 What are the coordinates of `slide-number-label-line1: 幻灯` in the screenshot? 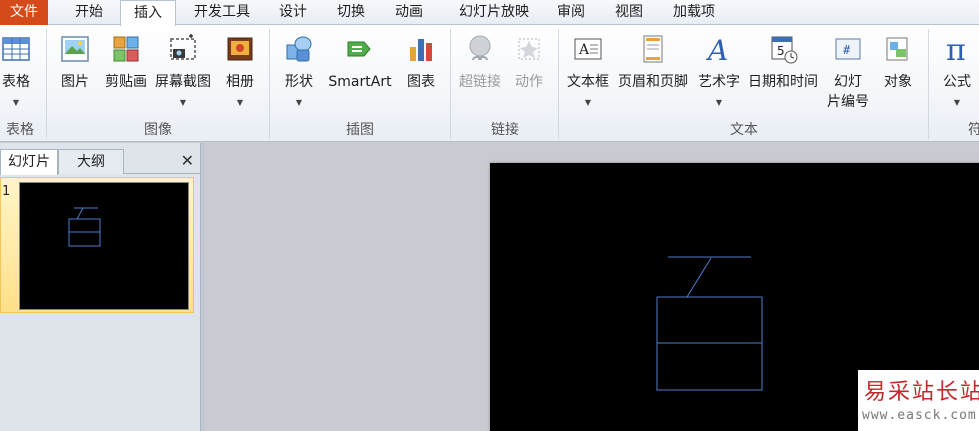 It's located at (848, 82).